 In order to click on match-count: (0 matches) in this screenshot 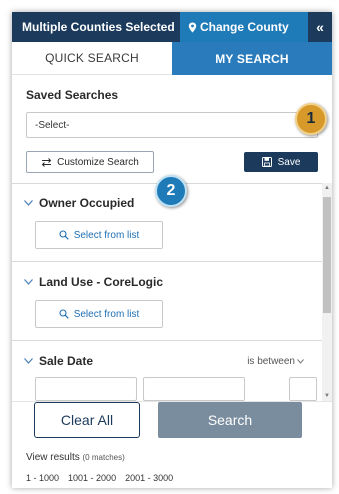, I will do `click(103, 457)`.